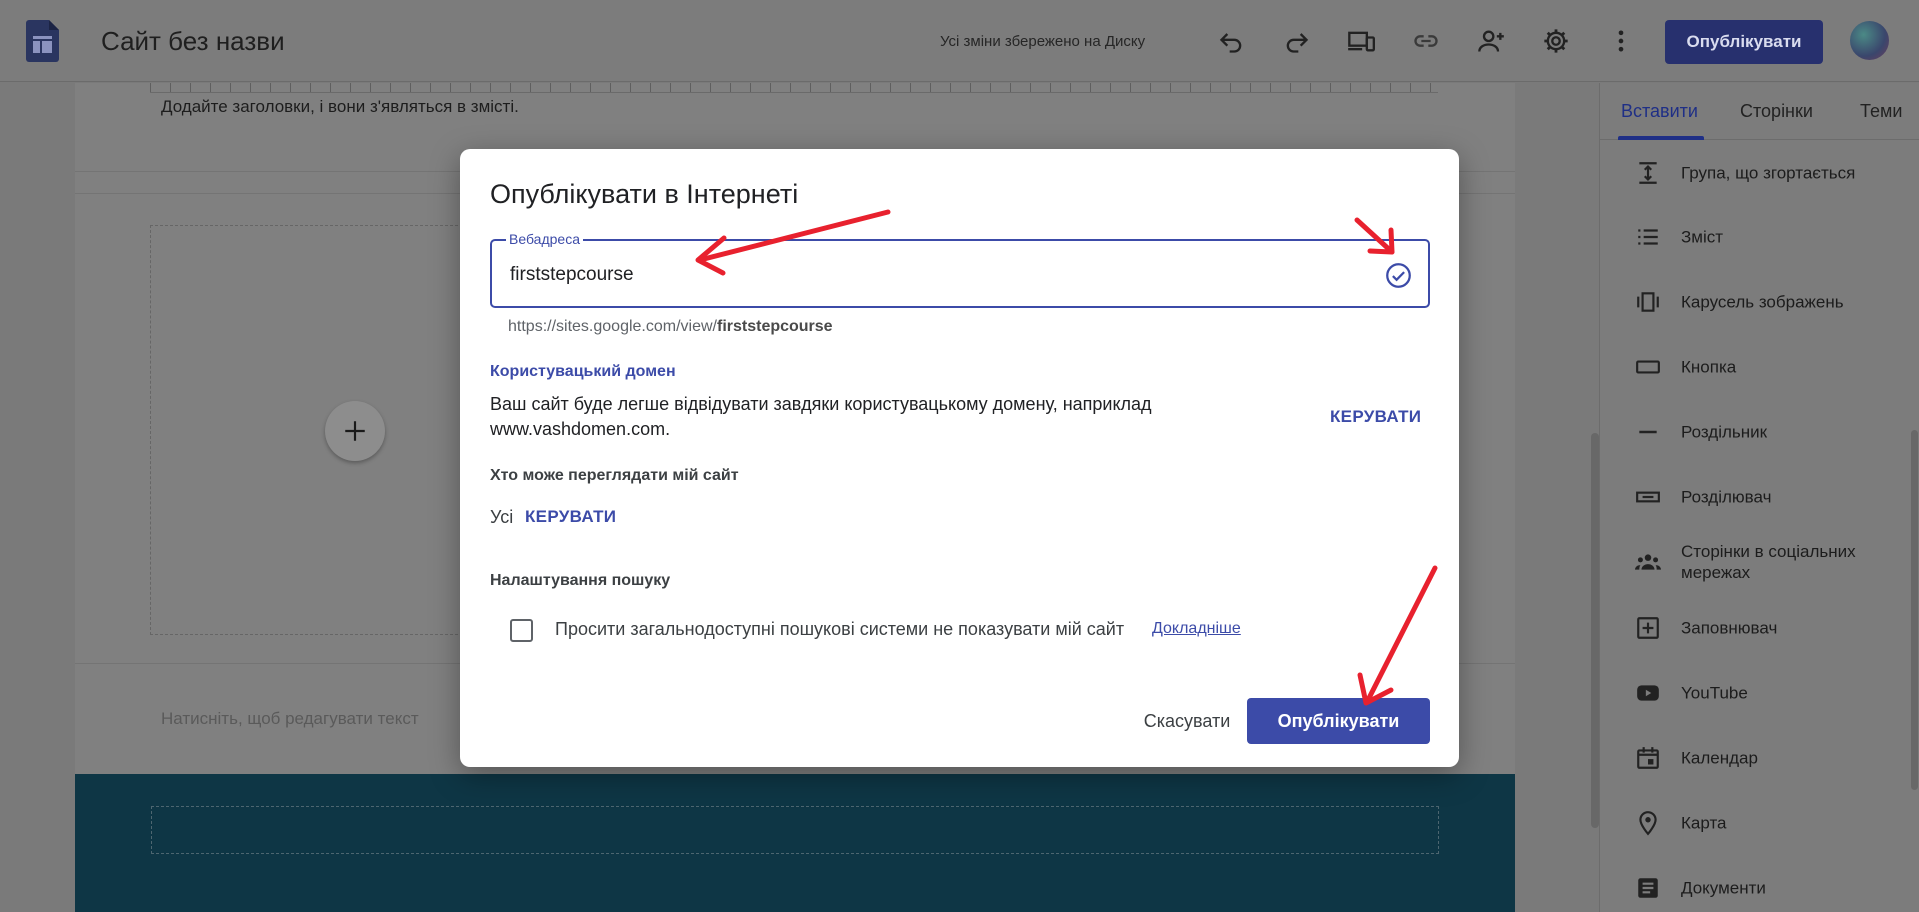  Describe the element at coordinates (1648, 432) in the screenshot. I see `divider-icon` at that location.